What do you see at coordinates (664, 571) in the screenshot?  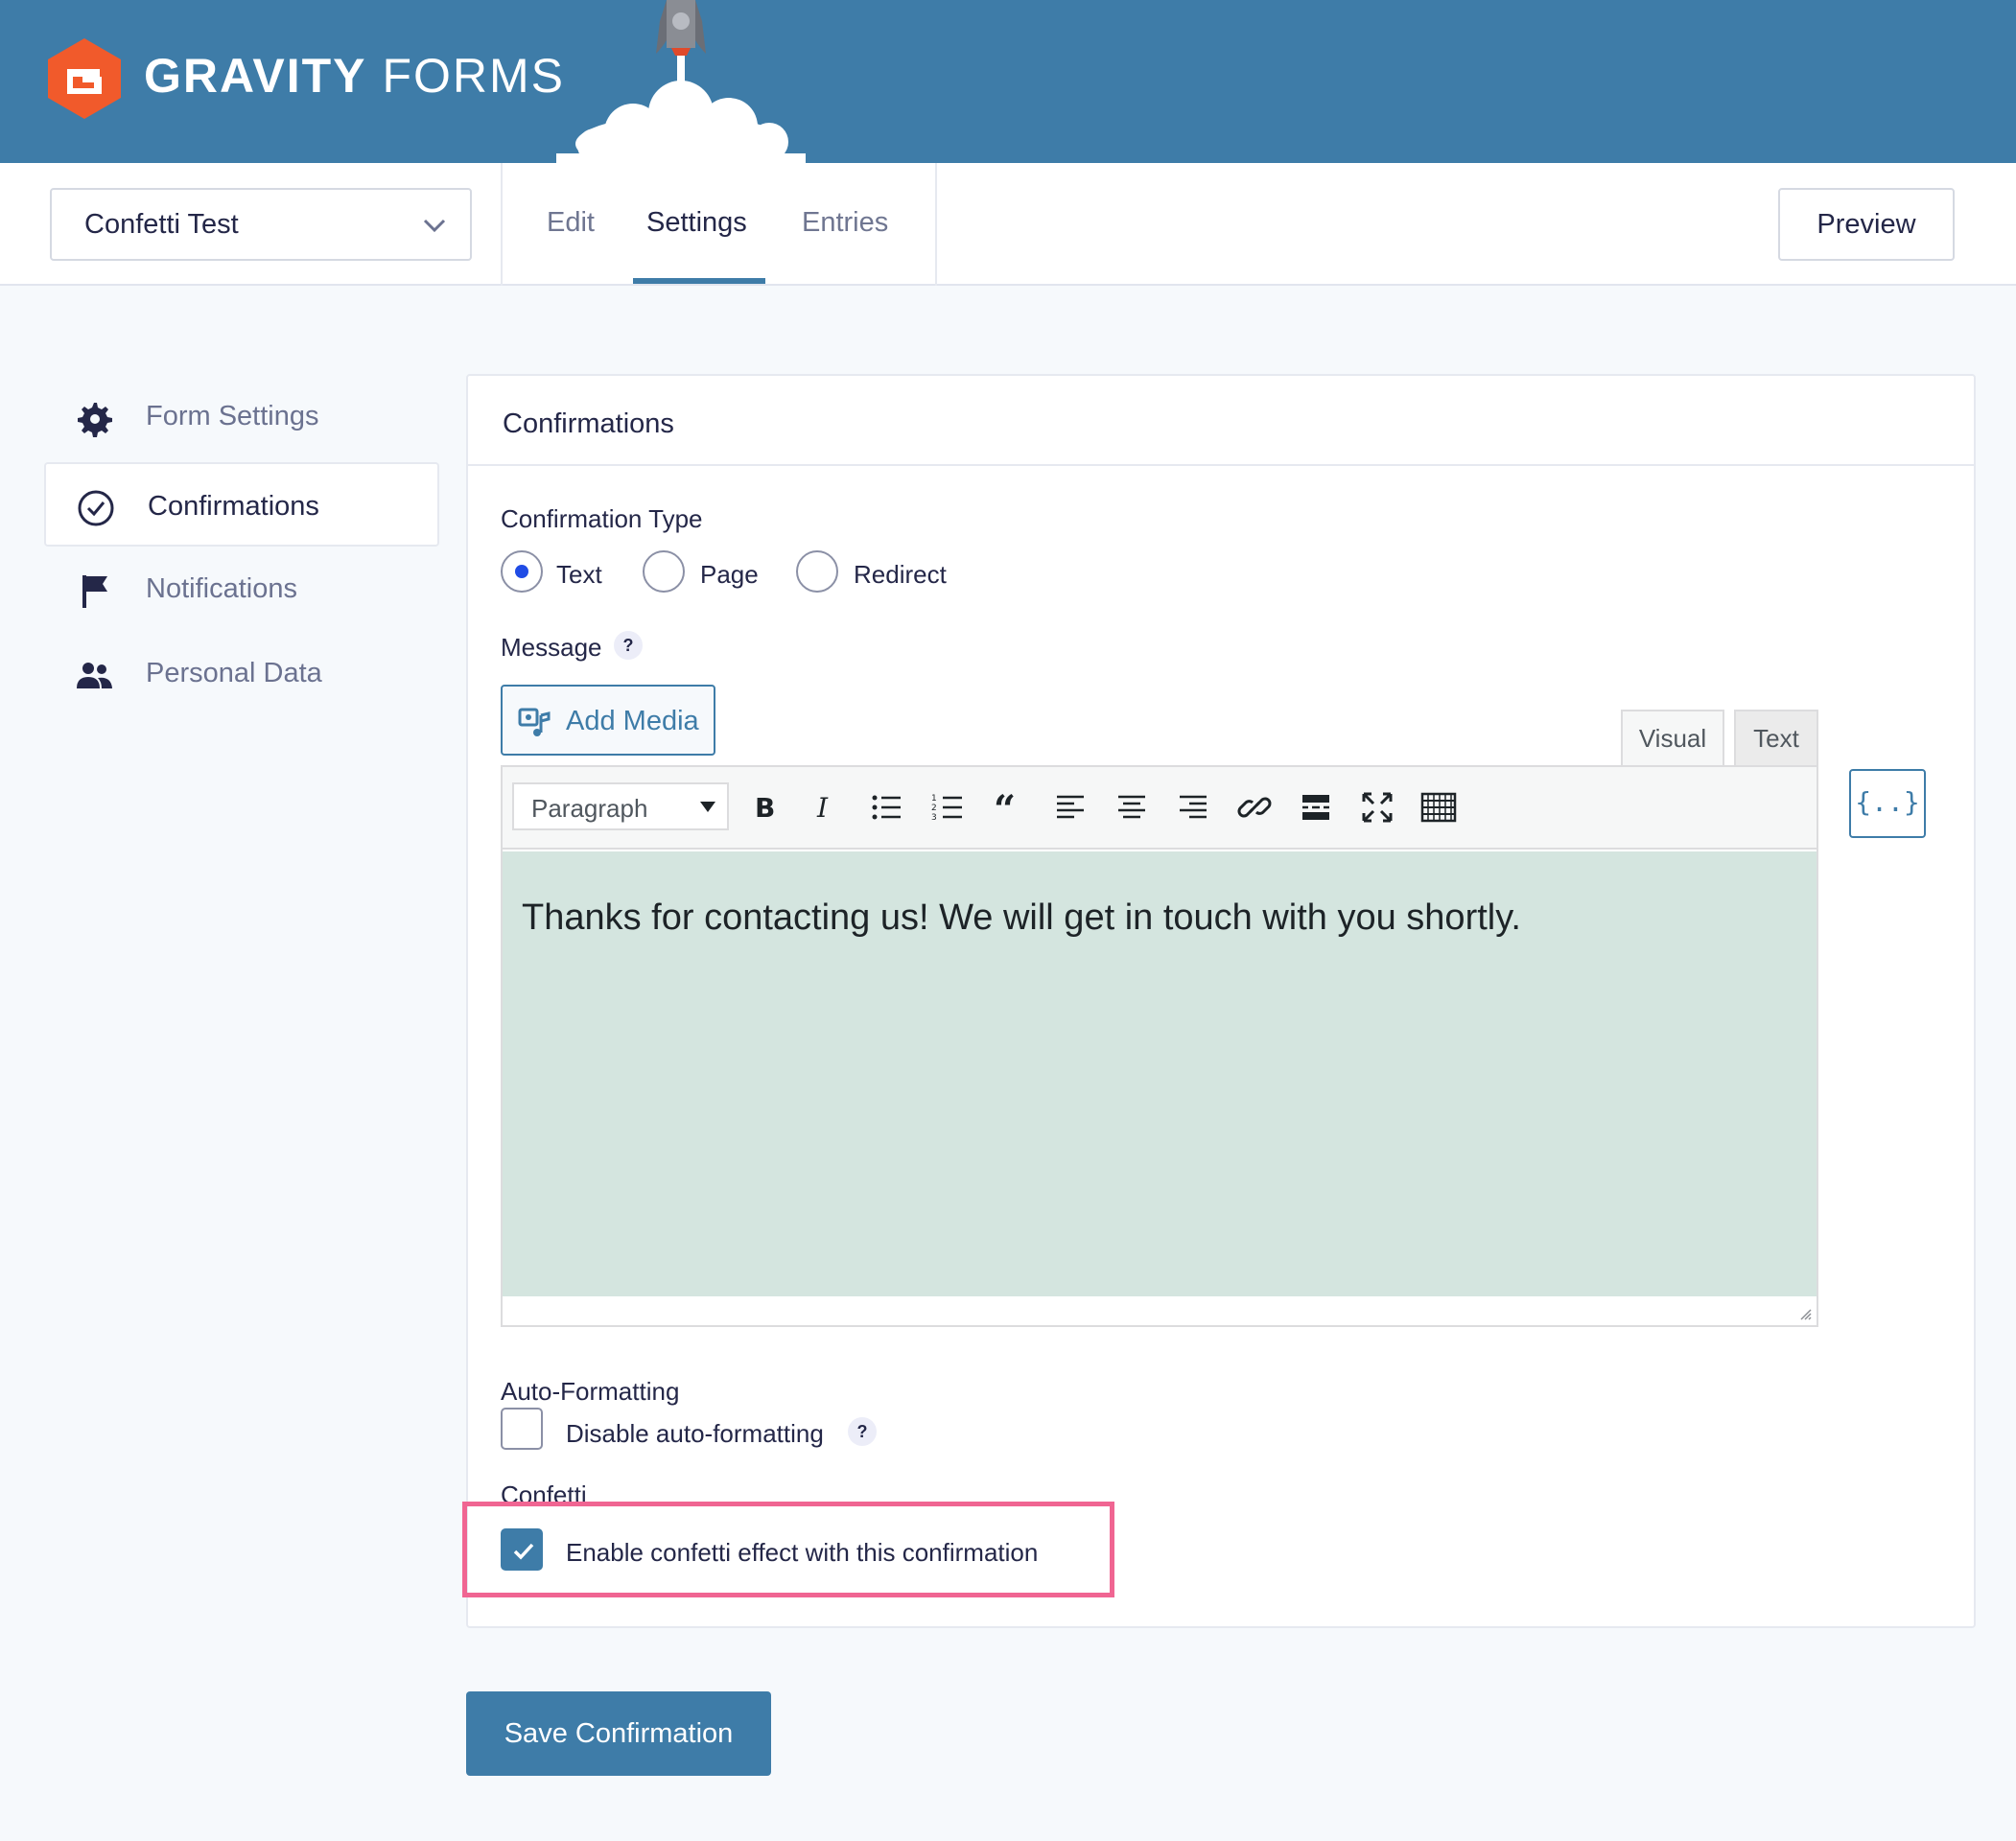 I see `radio-page` at bounding box center [664, 571].